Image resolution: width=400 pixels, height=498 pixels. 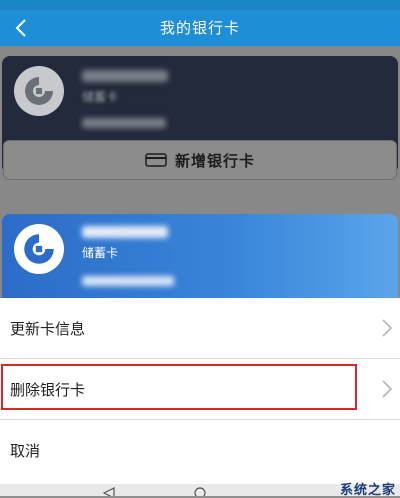 I want to click on cancel-item: 取消, so click(x=200, y=450).